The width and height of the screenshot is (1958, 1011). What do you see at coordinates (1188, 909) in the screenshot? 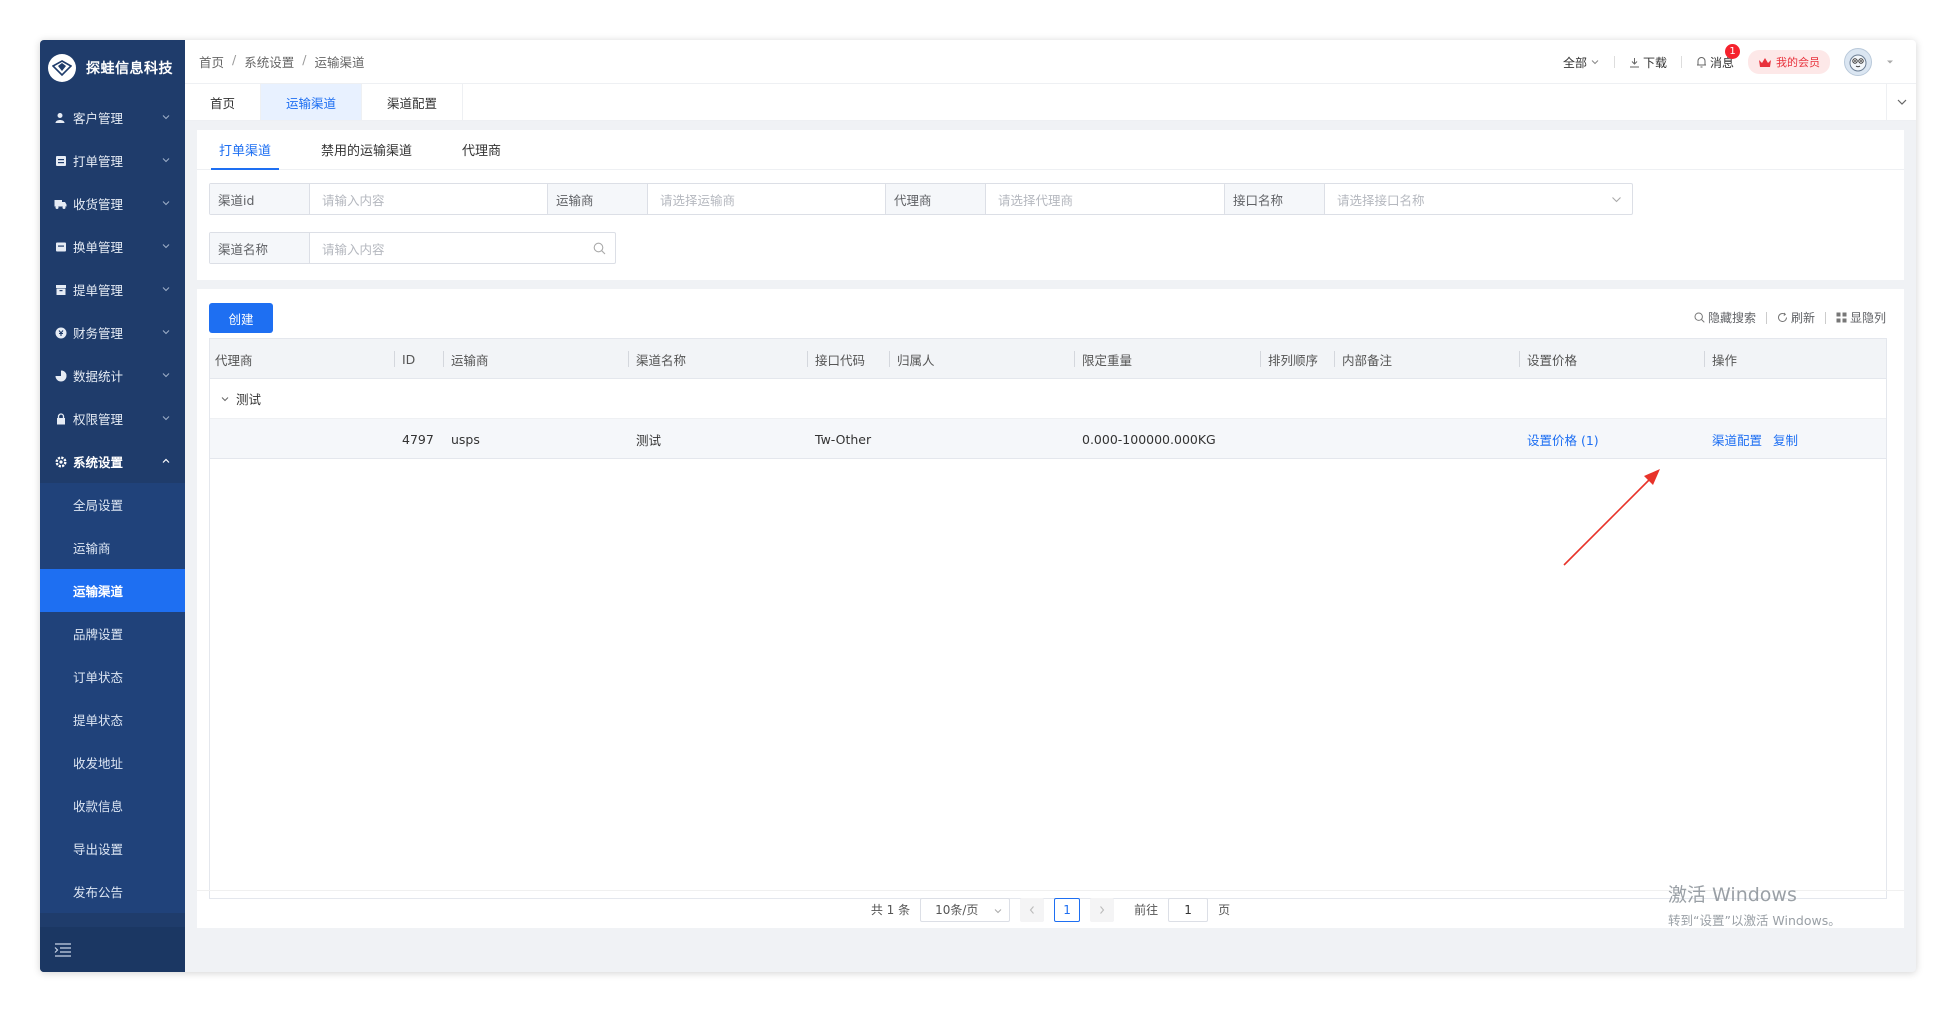
I see `goto-page-input: 1` at bounding box center [1188, 909].